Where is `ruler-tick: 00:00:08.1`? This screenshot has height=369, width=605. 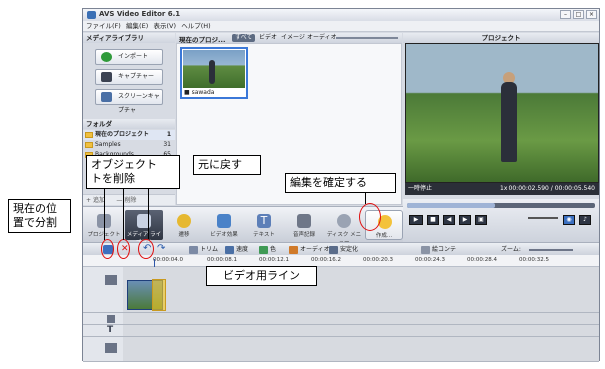 ruler-tick: 00:00:08.1 is located at coordinates (222, 260).